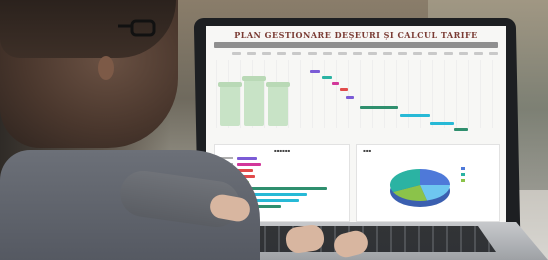  I want to click on spreadsheet-title: PLAN GESTIONARE DEȘEURI ȘI CALCUL TARIFE, so click(356, 35).